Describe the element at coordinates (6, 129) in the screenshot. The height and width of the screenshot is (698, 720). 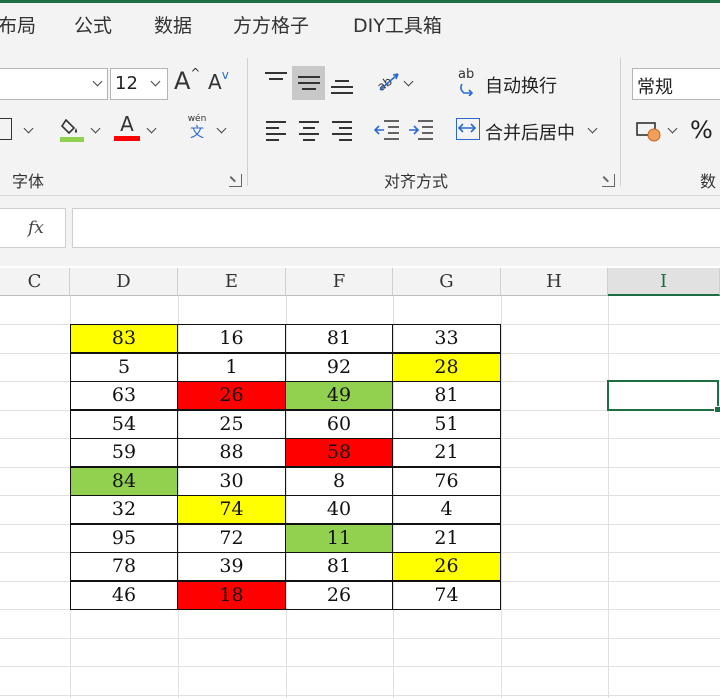
I see `border-icon` at that location.